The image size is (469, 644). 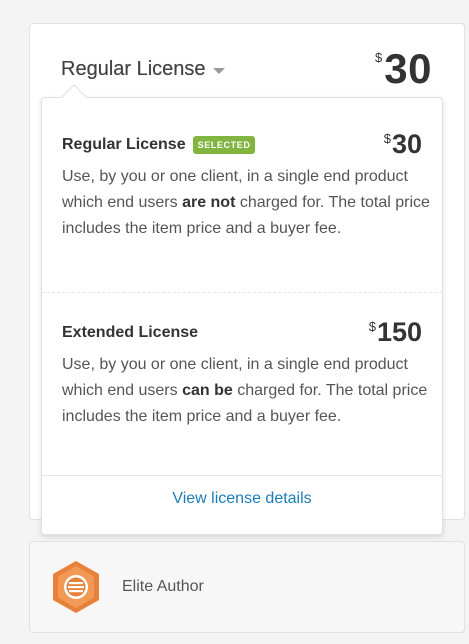 I want to click on caret-down-icon, so click(x=218, y=71).